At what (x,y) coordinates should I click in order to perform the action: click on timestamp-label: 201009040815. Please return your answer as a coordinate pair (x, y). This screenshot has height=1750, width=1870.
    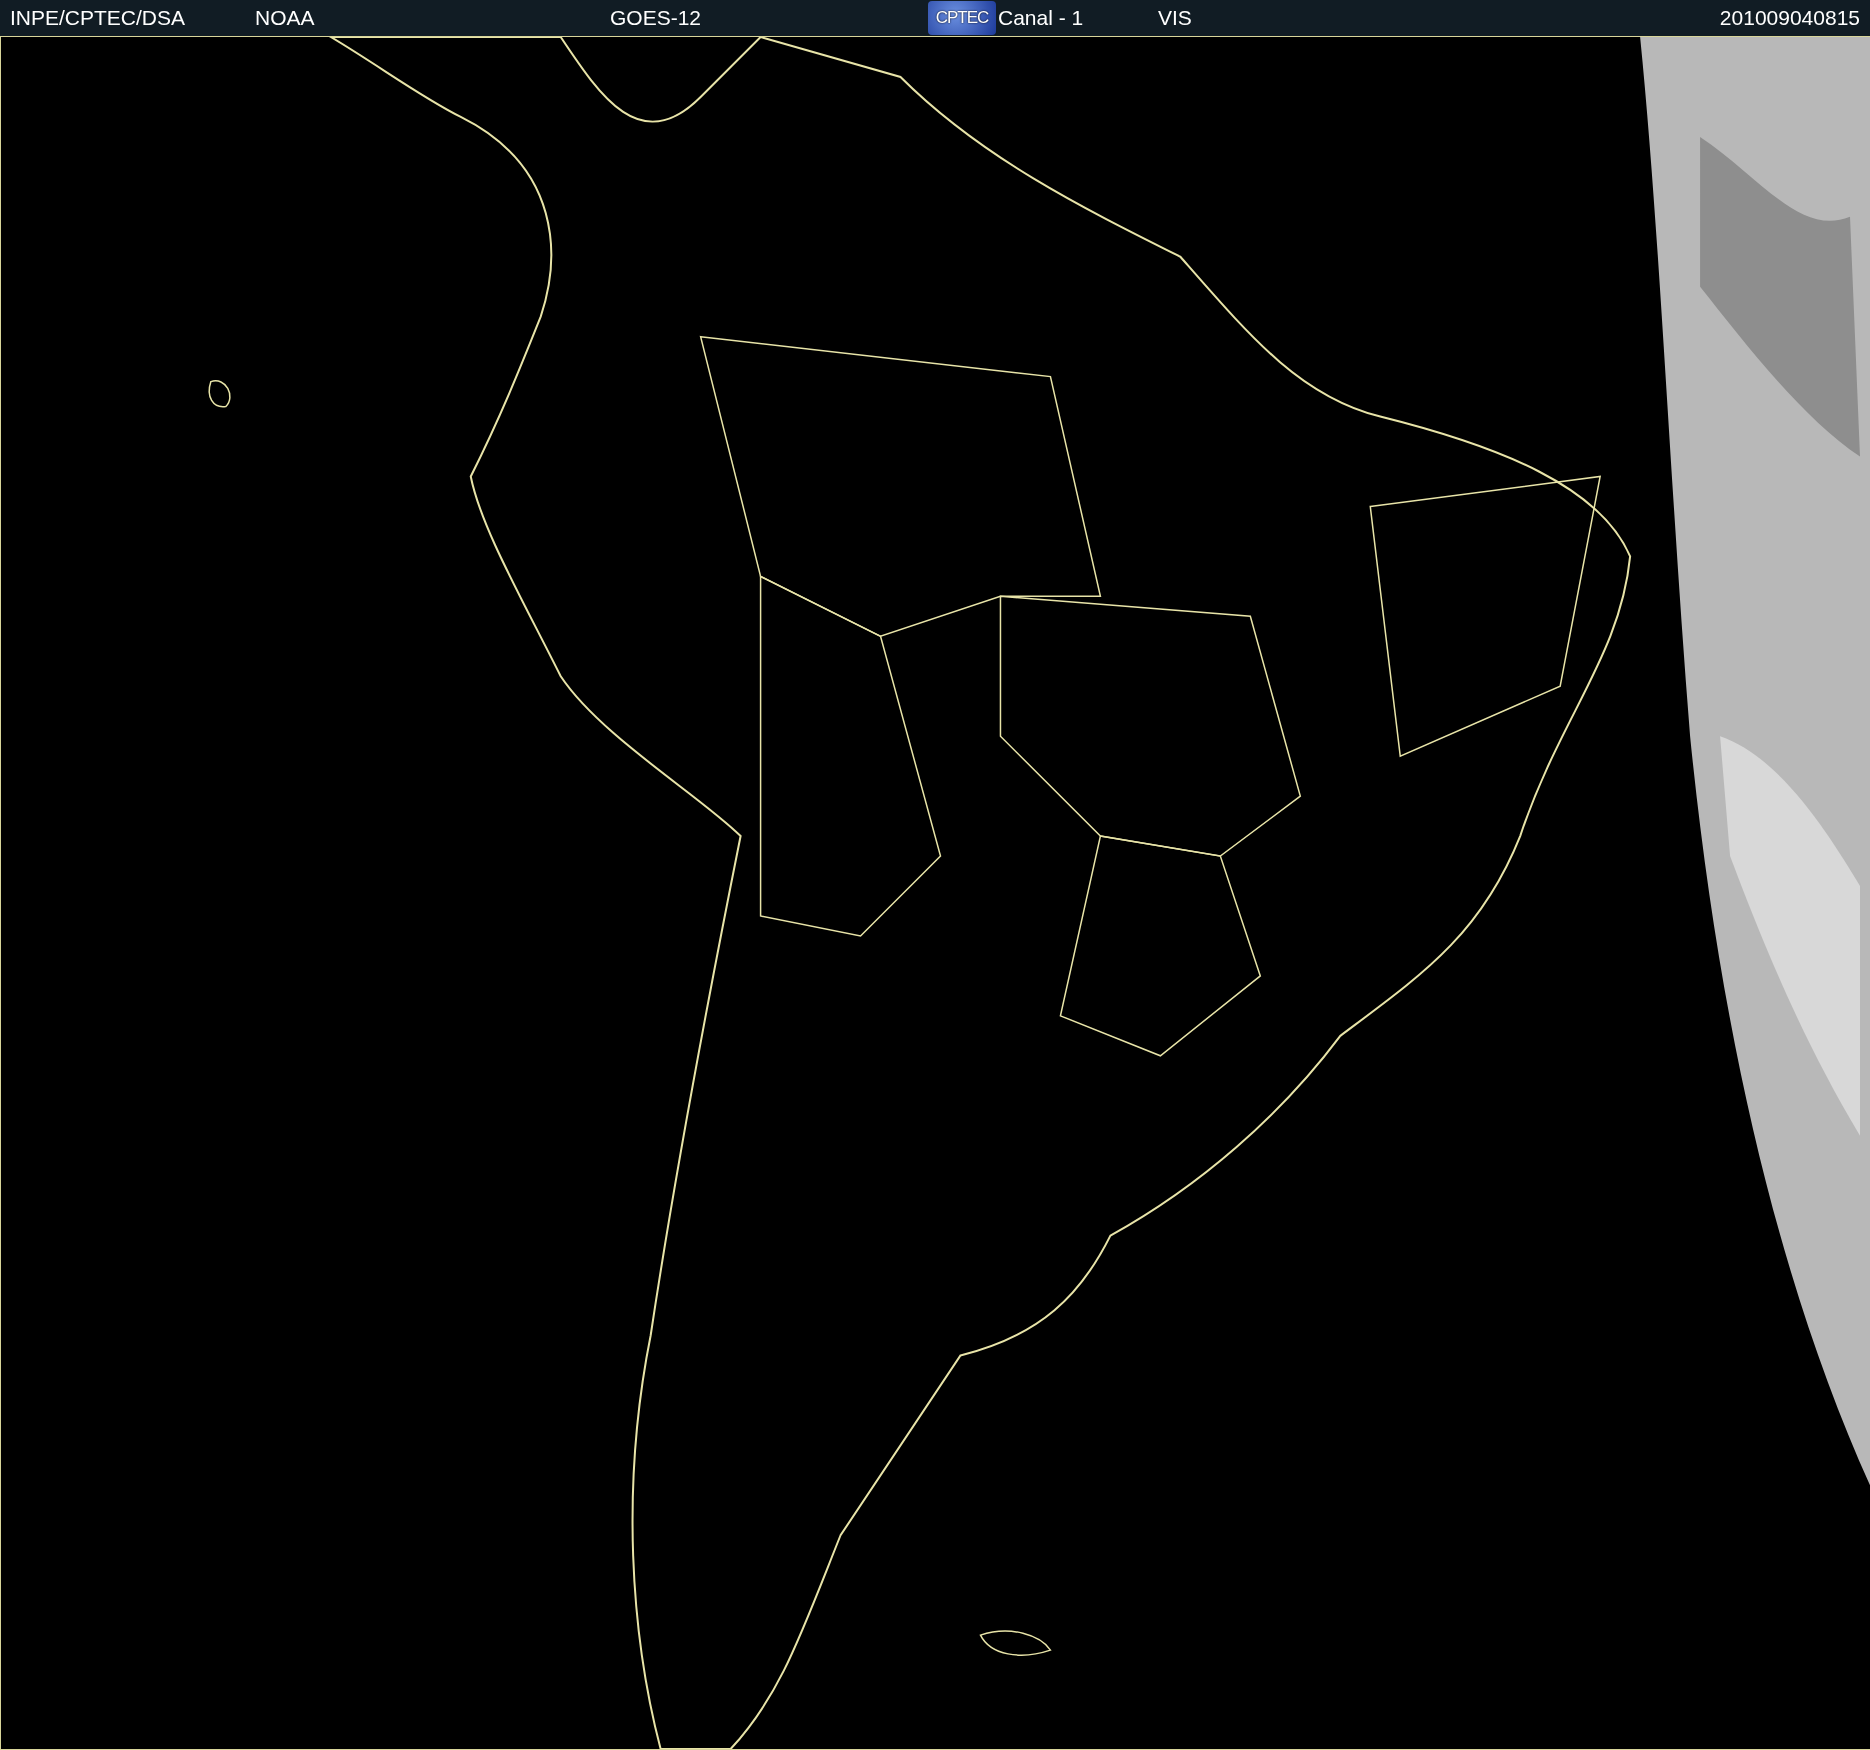
    Looking at the image, I should click on (1790, 18).